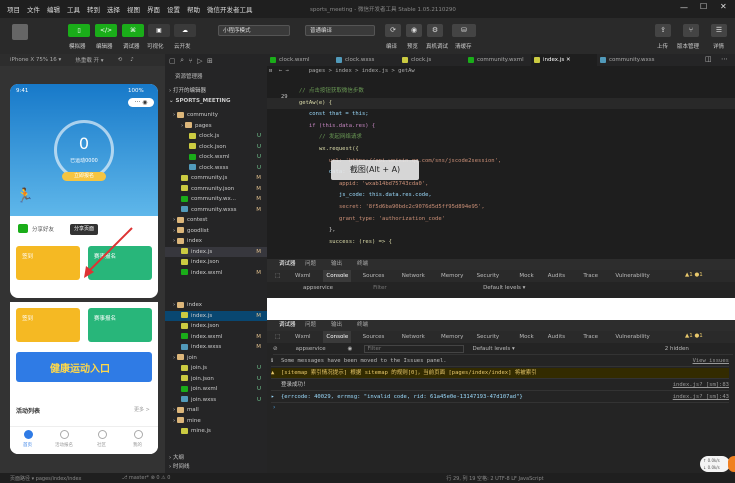 The width and height of the screenshot is (735, 483). I want to click on tree-file: join.wxss U, so click(216, 400).